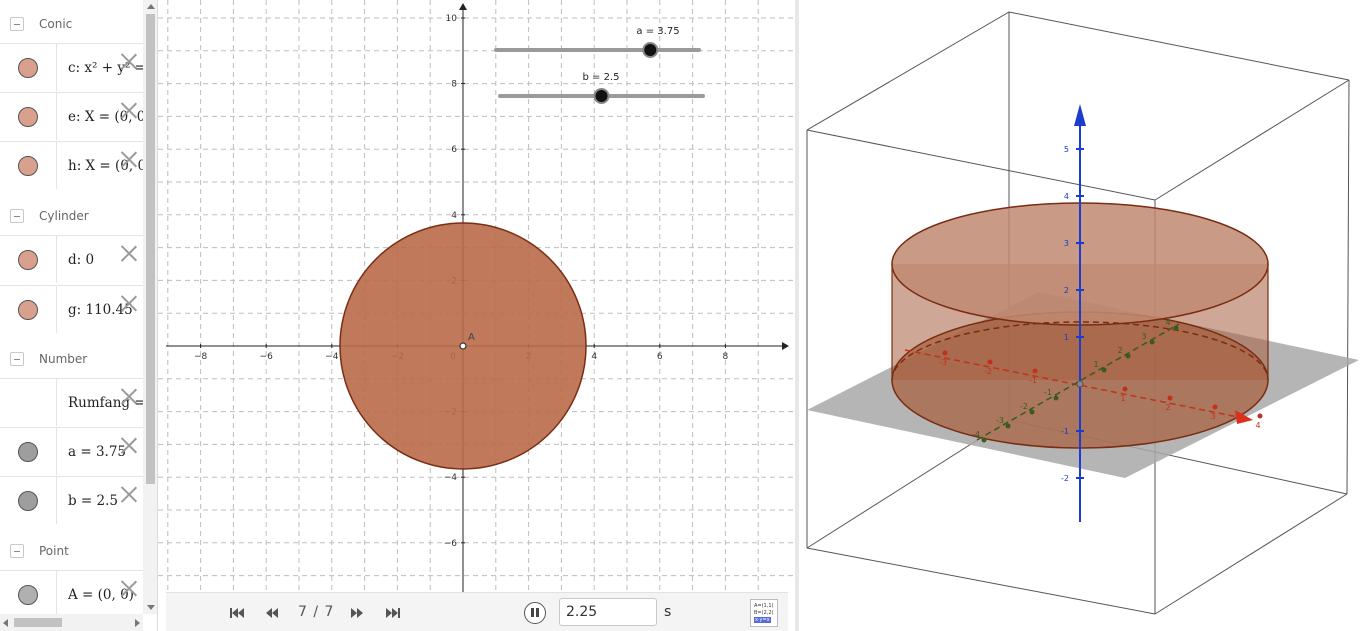 The image size is (1366, 631). Describe the element at coordinates (71, 309) in the screenshot. I see `algebra-item-g: g: 110.45` at that location.